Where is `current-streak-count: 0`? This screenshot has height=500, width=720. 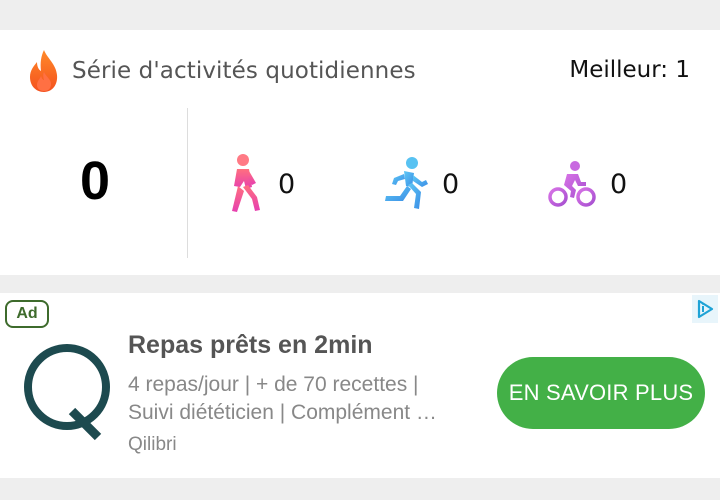
current-streak-count: 0 is located at coordinates (95, 181).